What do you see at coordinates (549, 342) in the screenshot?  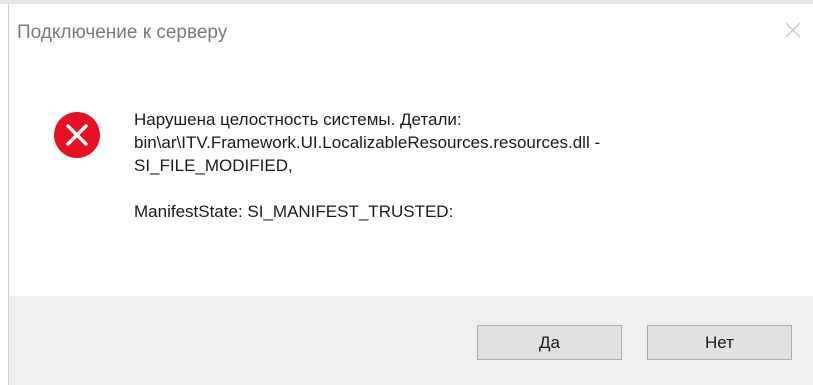 I see `yes-button: Да` at bounding box center [549, 342].